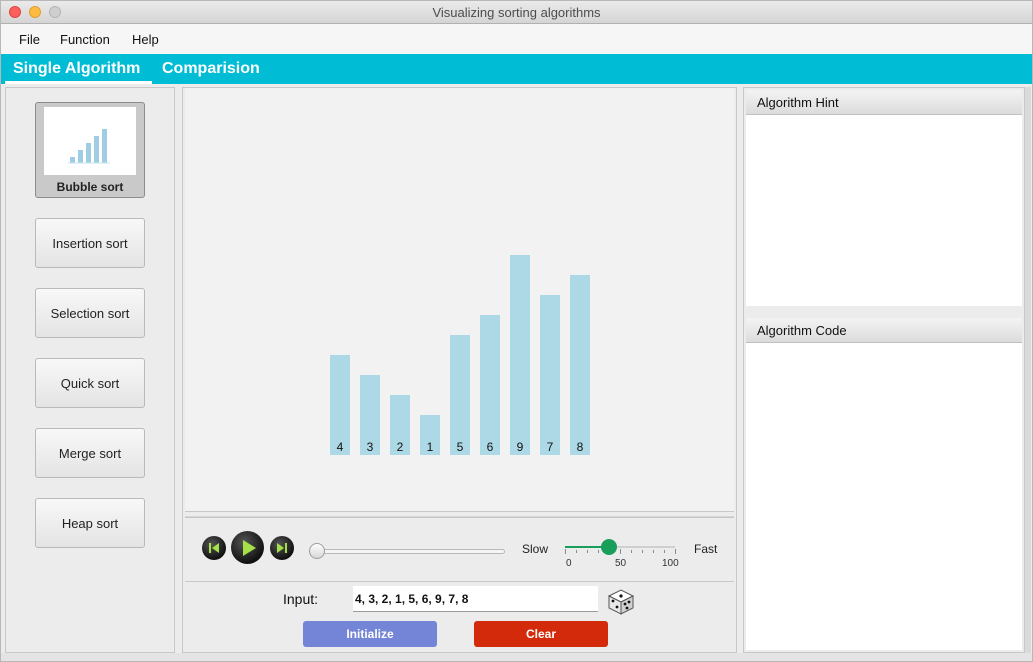  Describe the element at coordinates (459, 517) in the screenshot. I see `divider` at that location.